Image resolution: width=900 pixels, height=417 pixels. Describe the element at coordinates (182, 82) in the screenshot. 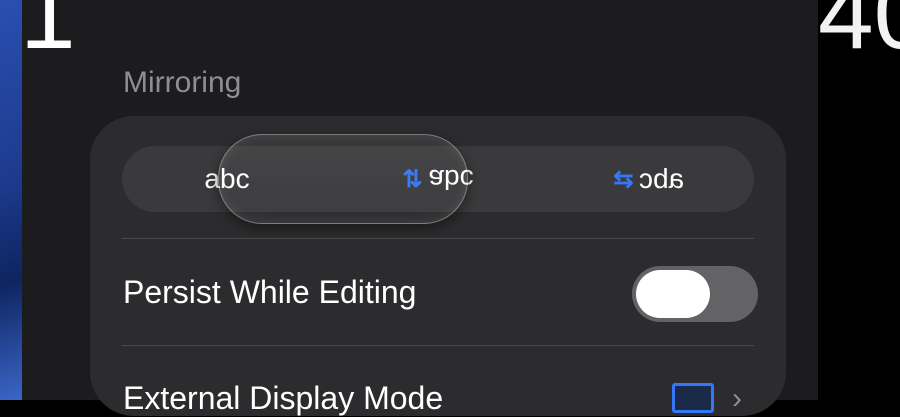

I see `section-title-mirroring: Mirroring` at that location.